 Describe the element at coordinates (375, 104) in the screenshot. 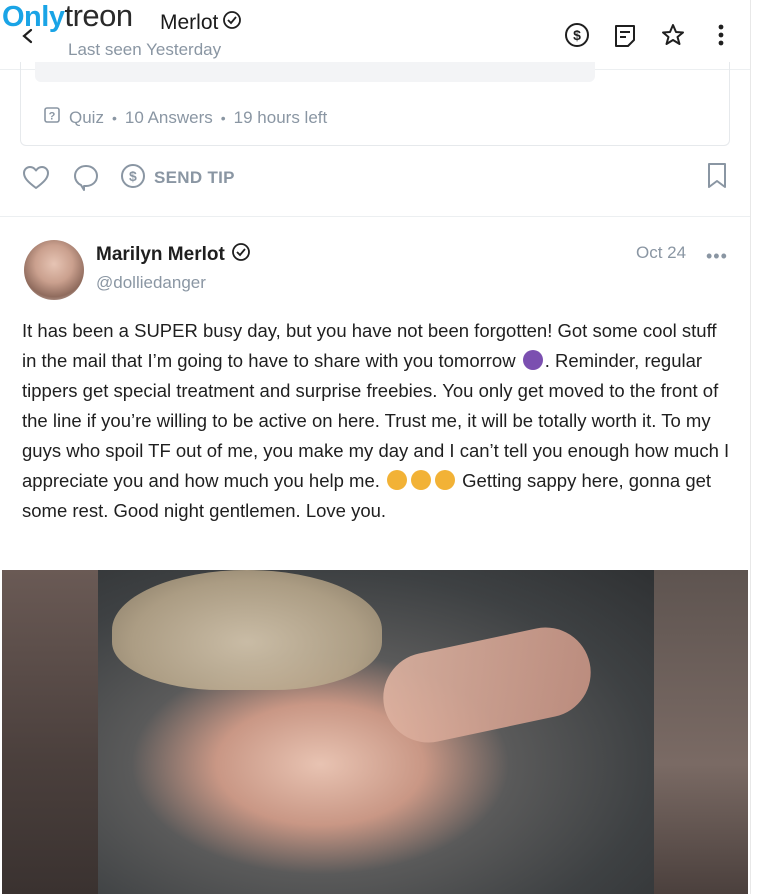

I see `quiz-card: ? Quiz • 10 Answers • 19 hours left` at that location.